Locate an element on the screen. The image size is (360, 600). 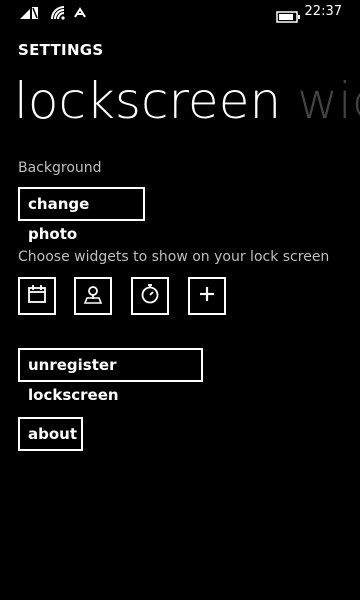
calendar-icon is located at coordinates (37, 296).